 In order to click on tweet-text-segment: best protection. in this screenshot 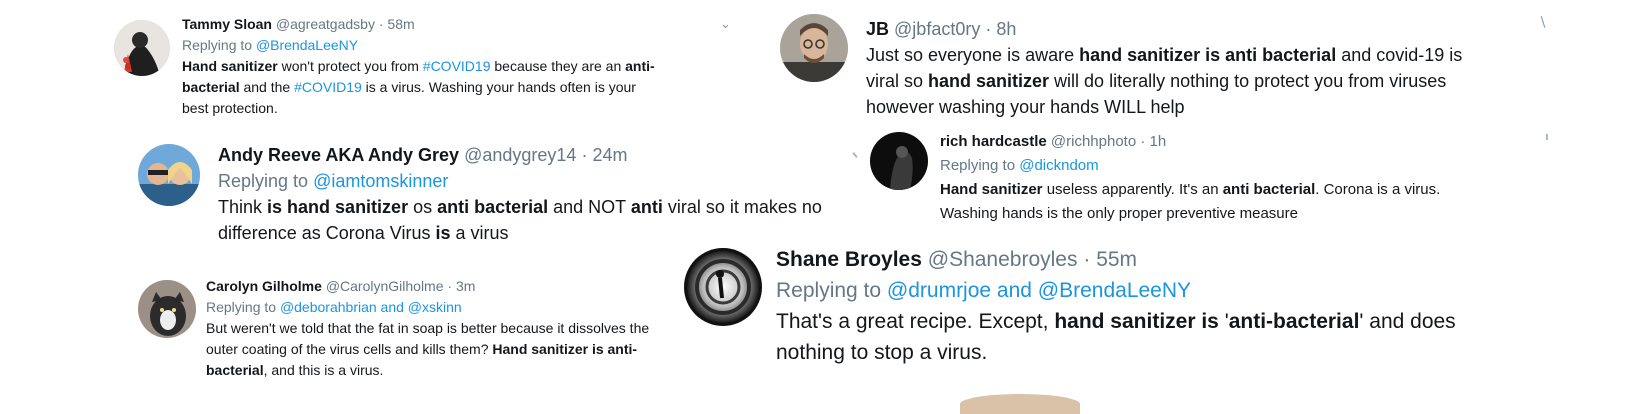, I will do `click(230, 108)`.